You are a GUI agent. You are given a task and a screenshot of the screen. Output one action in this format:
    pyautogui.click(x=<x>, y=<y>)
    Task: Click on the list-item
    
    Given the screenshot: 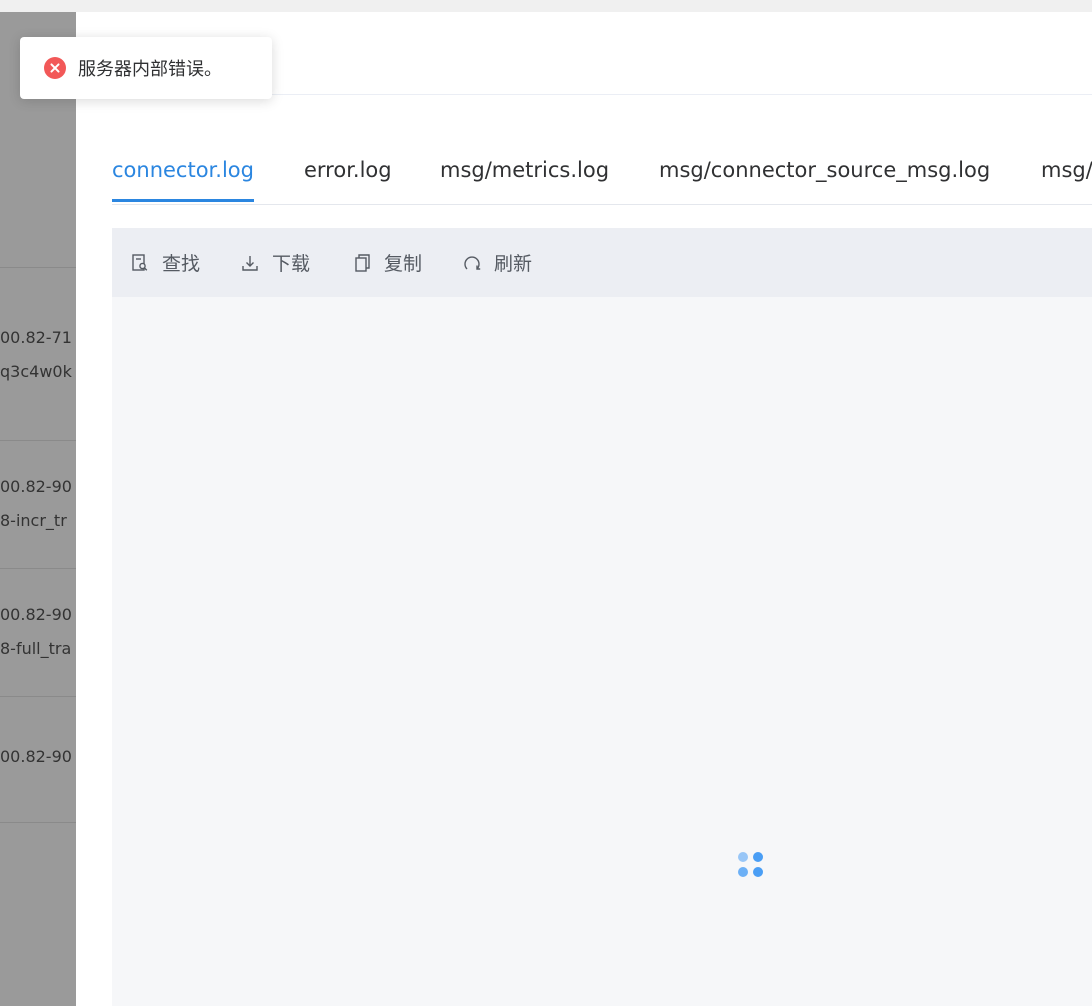 What is the action you would take?
    pyautogui.click(x=38, y=912)
    